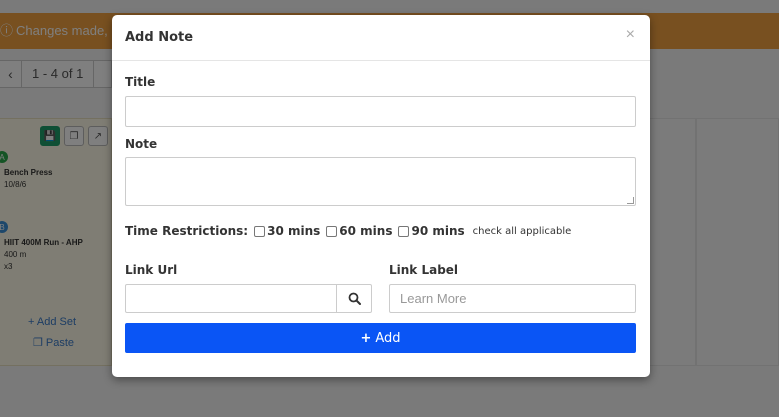 This screenshot has width=779, height=417. I want to click on time-option-30: 30 mins, so click(287, 231).